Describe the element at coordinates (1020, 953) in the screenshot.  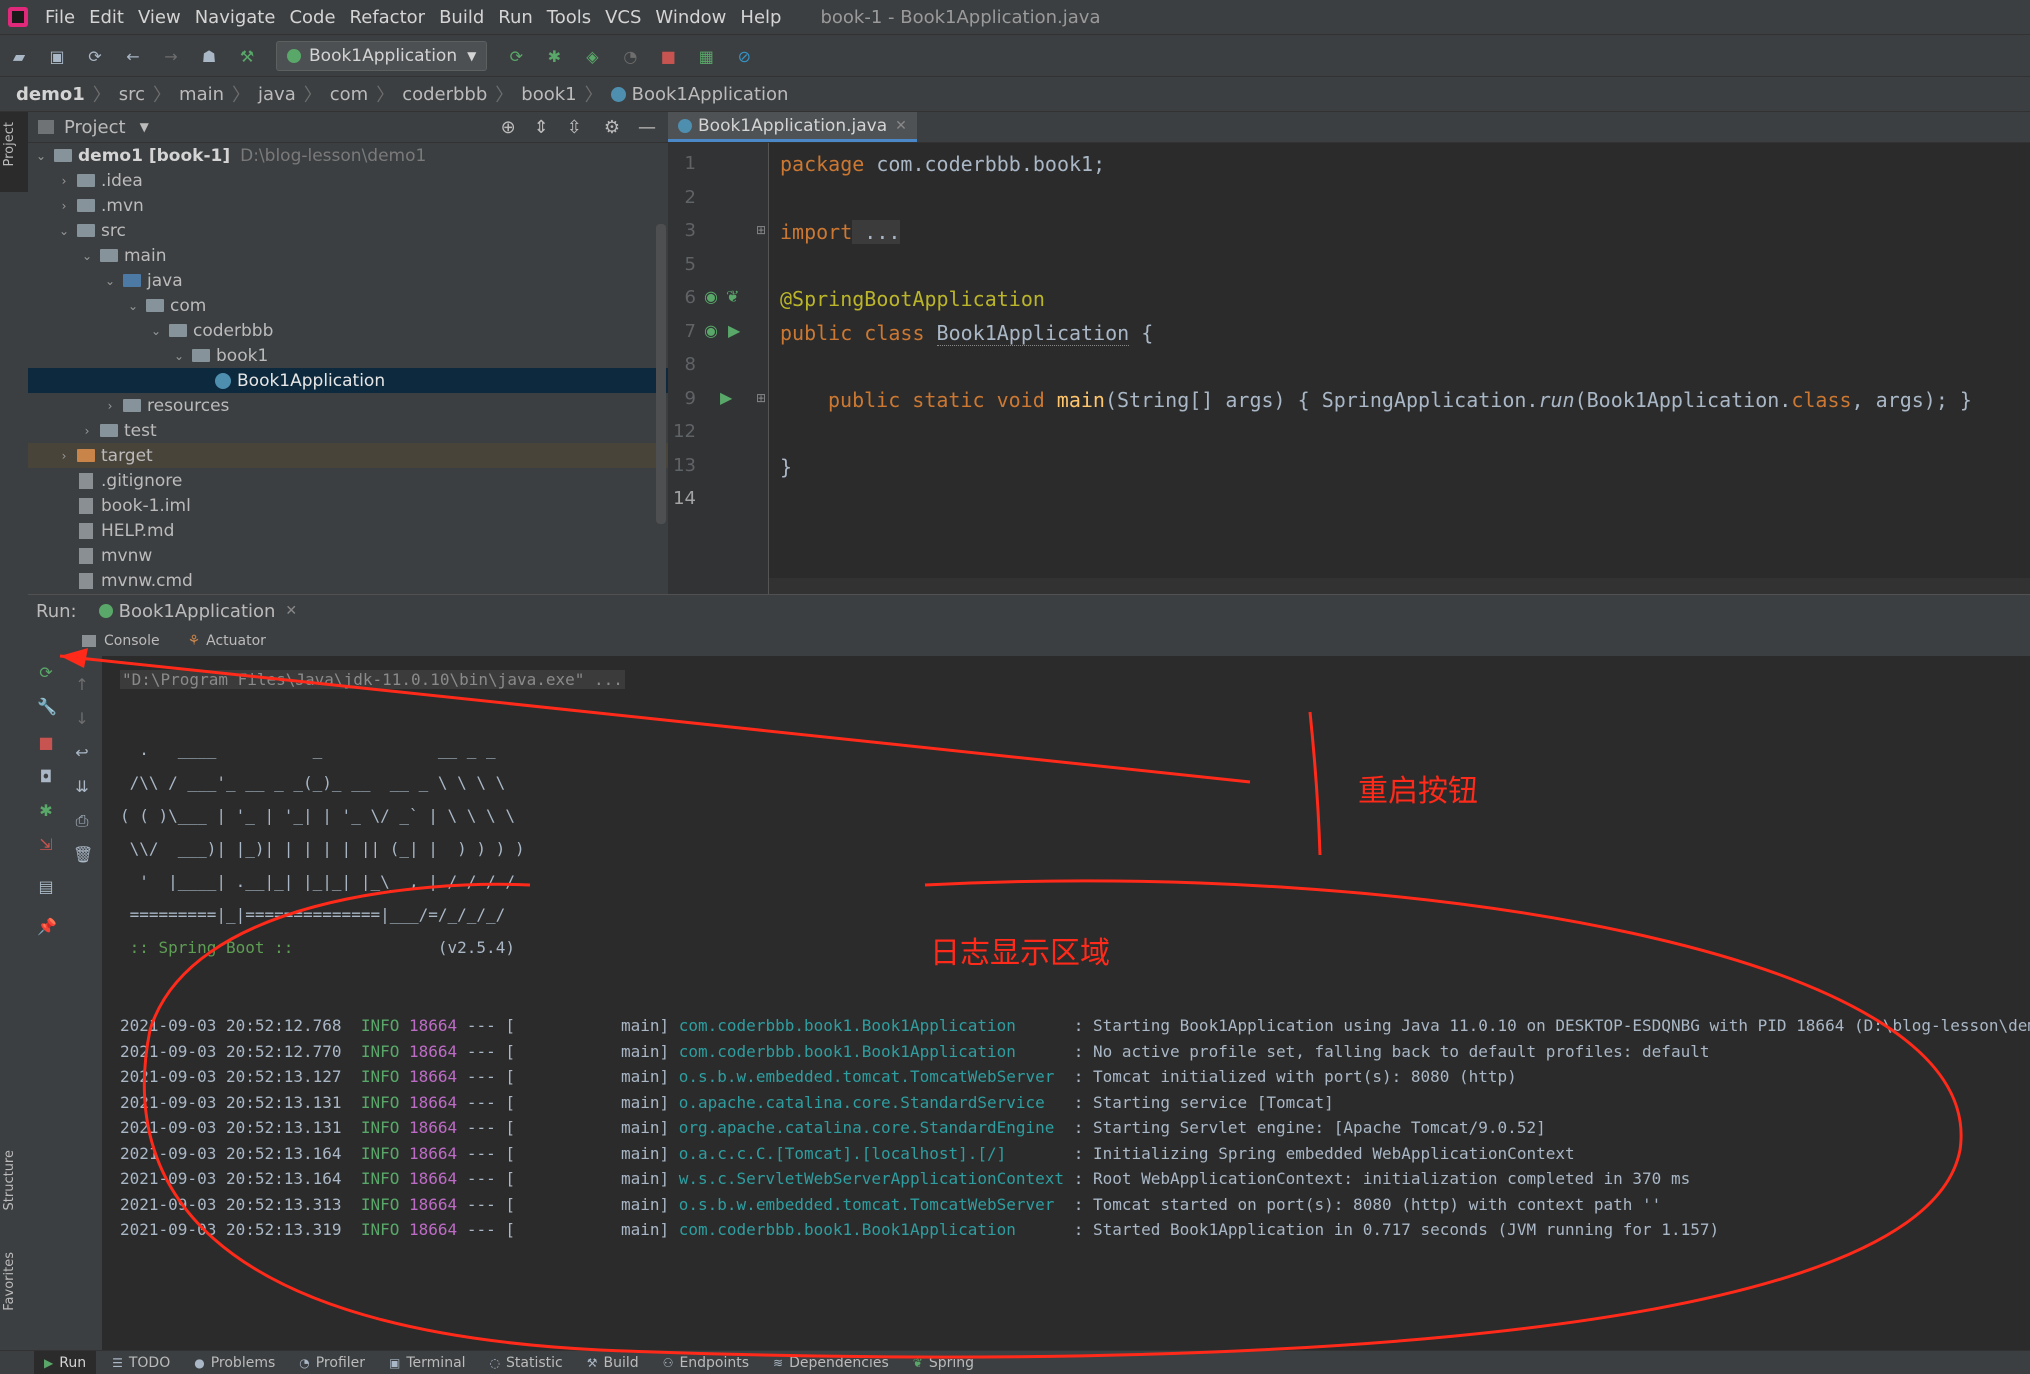
I see `annotation-log-area: 日志显示区域` at that location.